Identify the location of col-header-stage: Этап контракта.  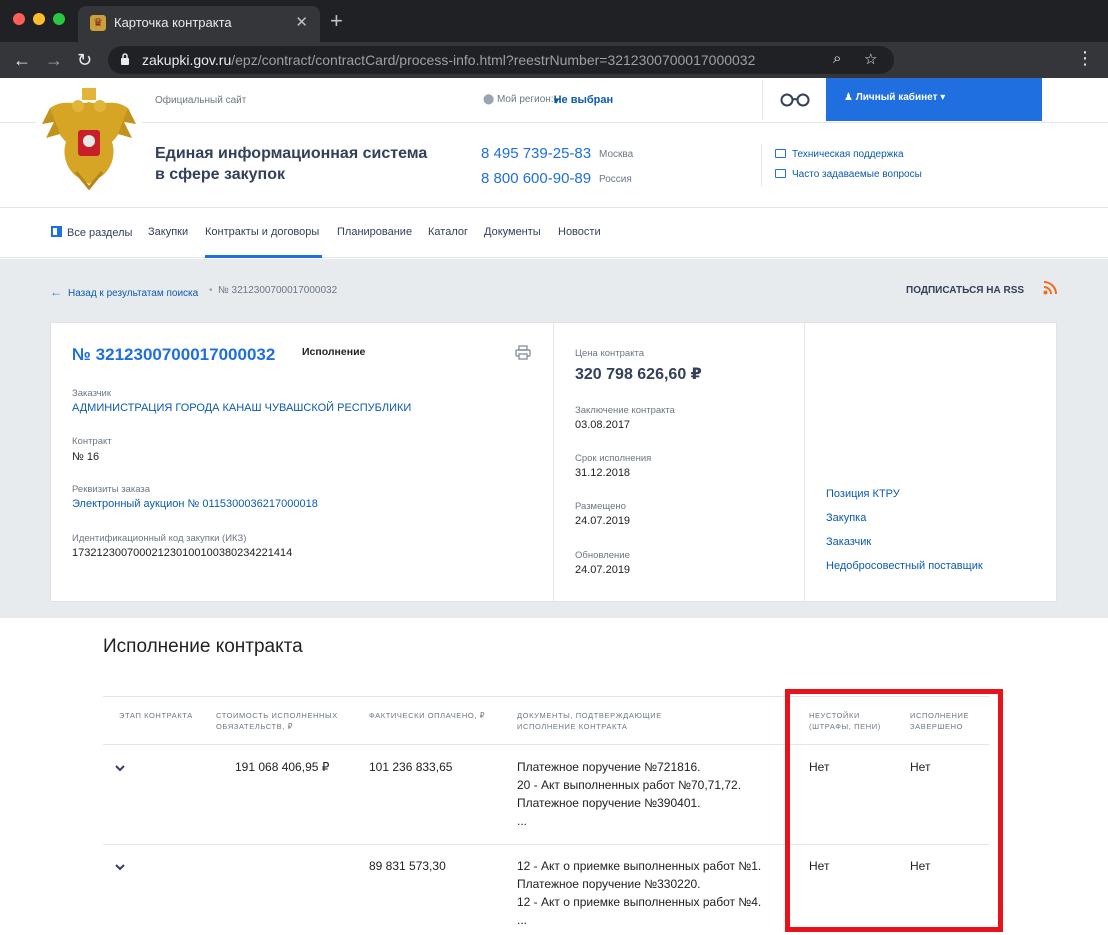
(156, 715).